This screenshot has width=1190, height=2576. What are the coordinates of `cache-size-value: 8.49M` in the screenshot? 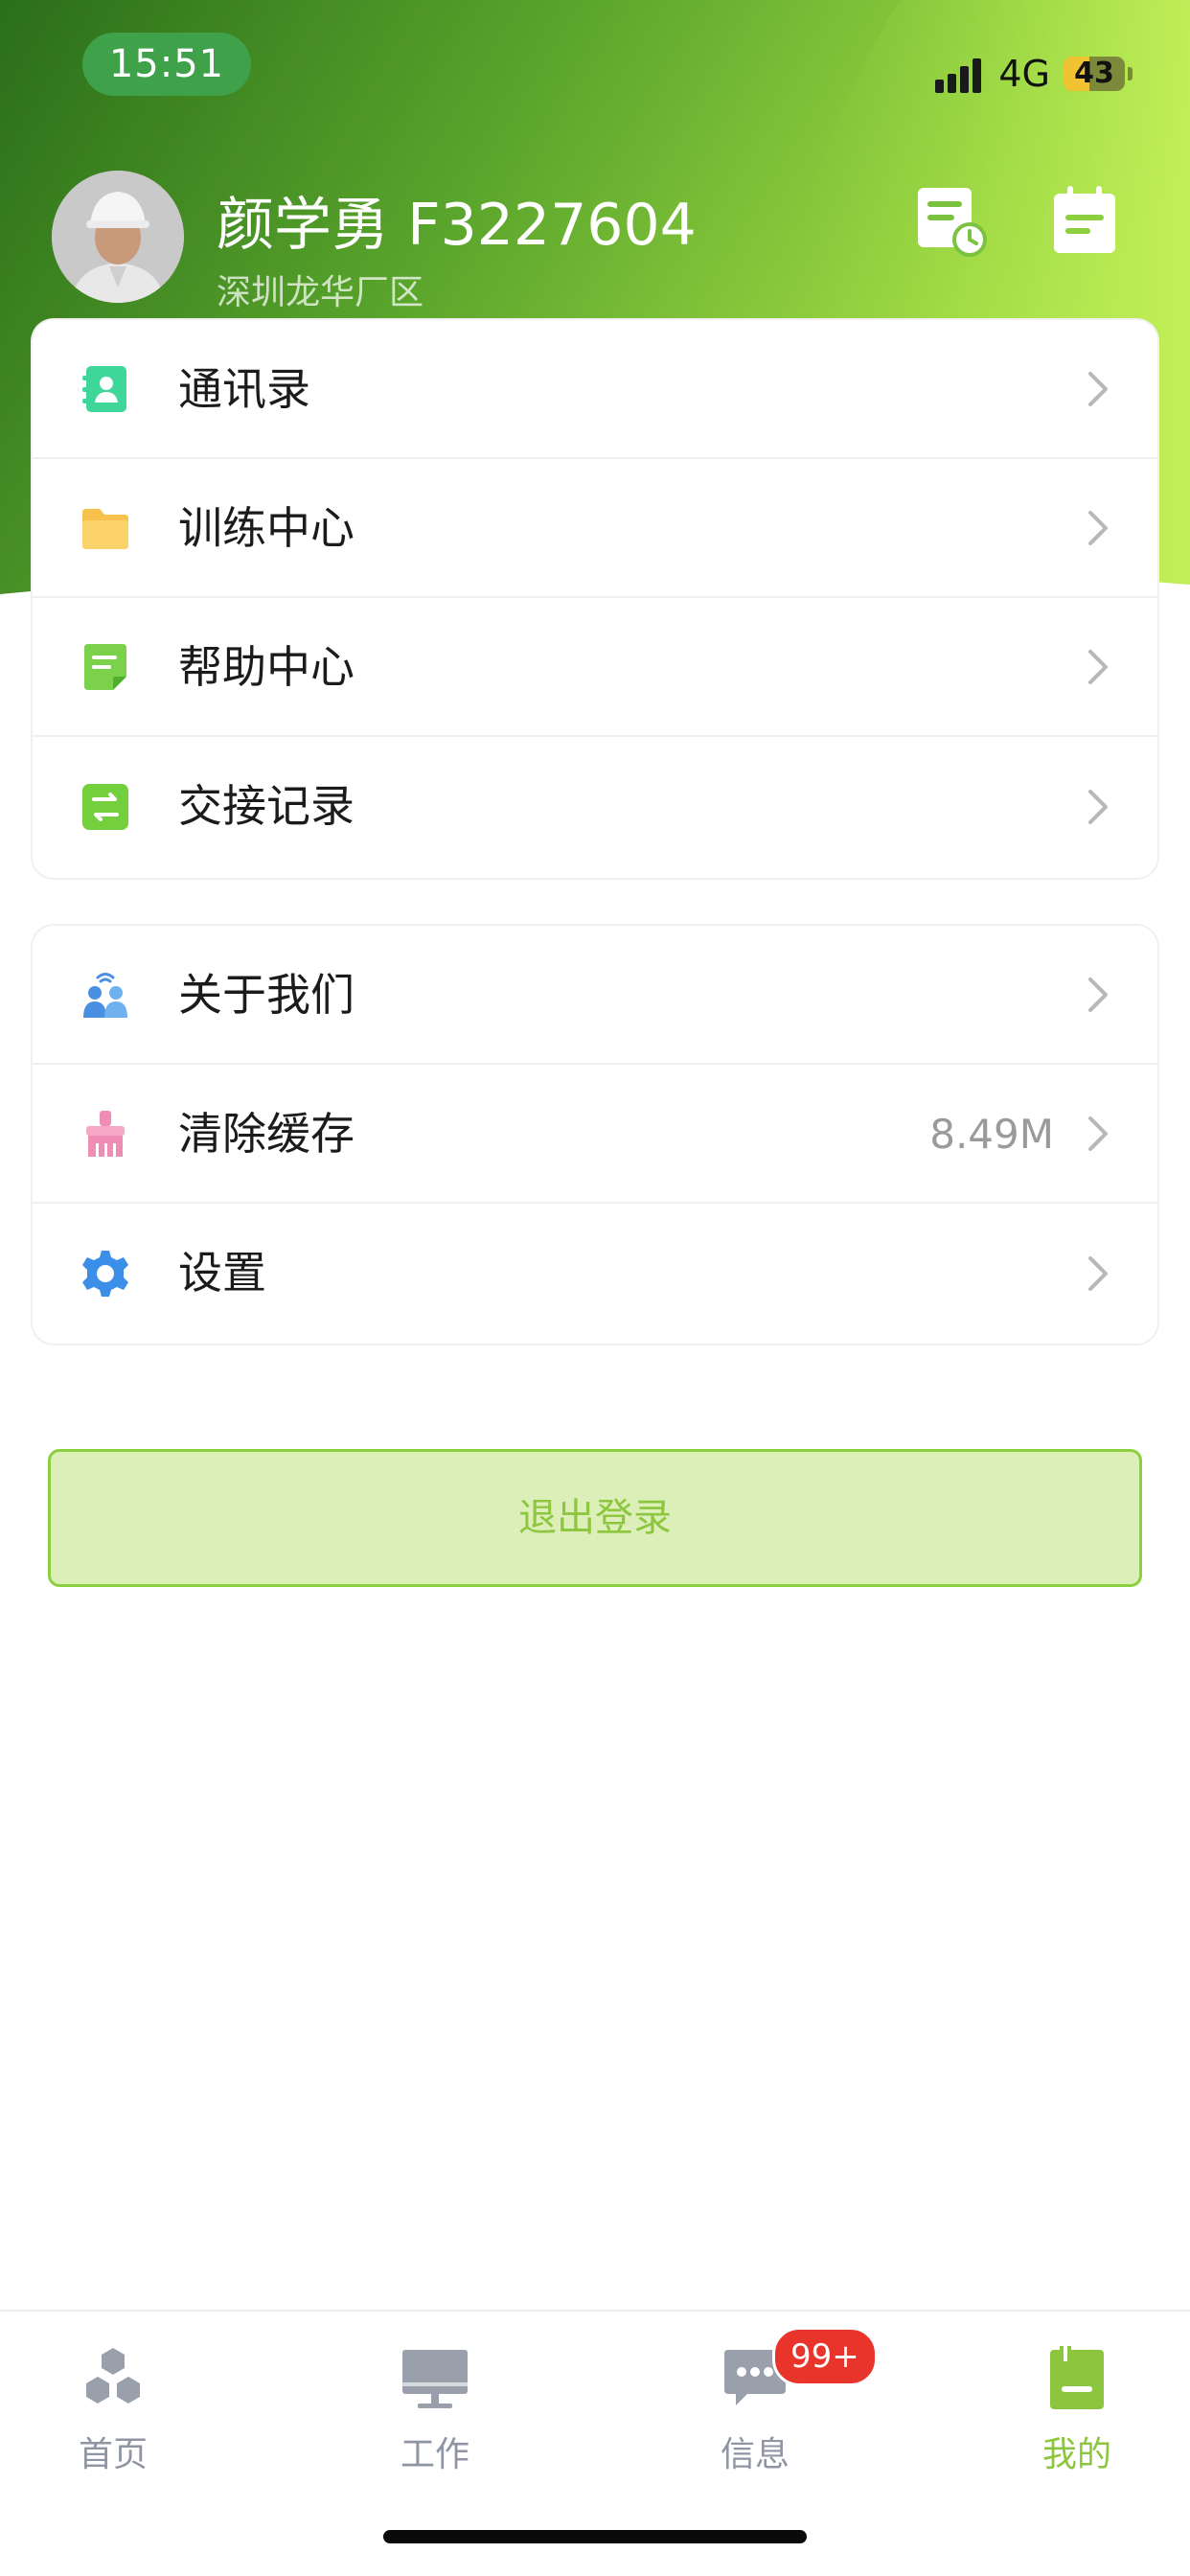 It's located at (991, 1134).